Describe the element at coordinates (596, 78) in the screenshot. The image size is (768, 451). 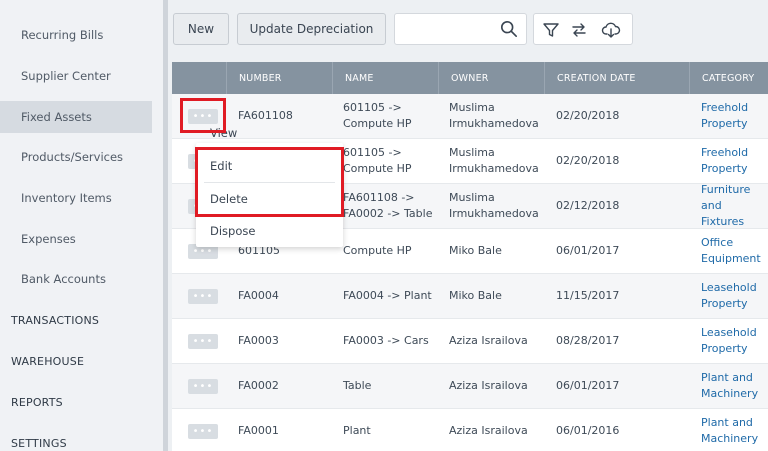
I see `column-label: CREATION DATE` at that location.